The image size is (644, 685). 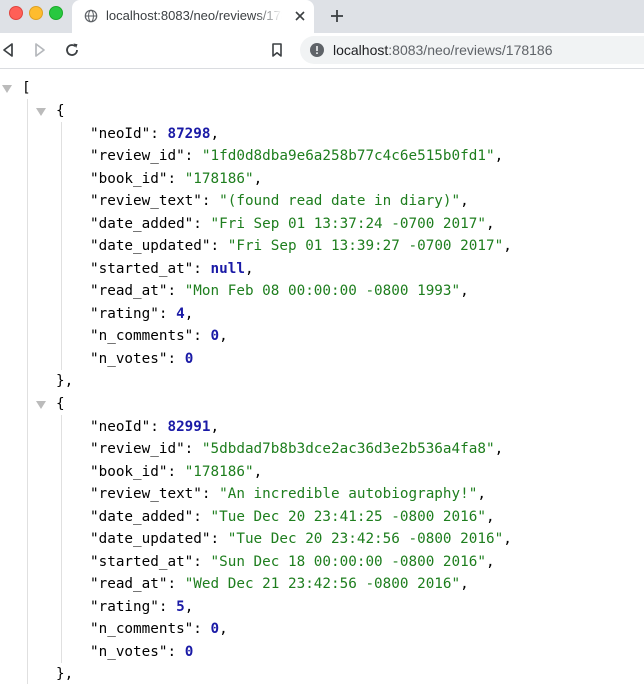 I want to click on json-property: "neoId": 82991,, so click(x=154, y=427).